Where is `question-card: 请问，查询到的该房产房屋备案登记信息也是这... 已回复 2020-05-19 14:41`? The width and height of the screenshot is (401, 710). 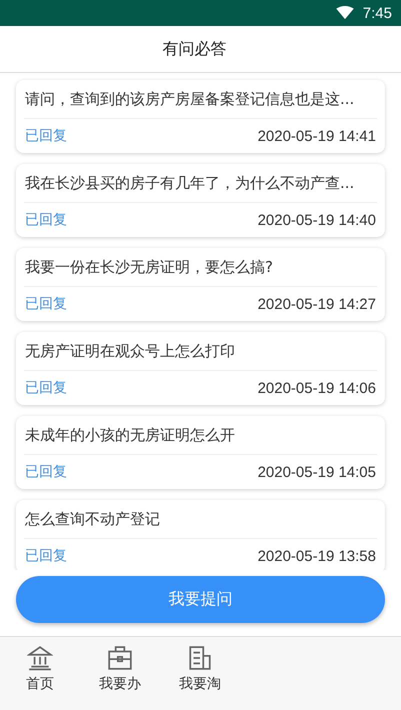 question-card: 请问，查询到的该房产房屋备案登记信息也是这... 已回复 2020-05-19 14:41 is located at coordinates (200, 116).